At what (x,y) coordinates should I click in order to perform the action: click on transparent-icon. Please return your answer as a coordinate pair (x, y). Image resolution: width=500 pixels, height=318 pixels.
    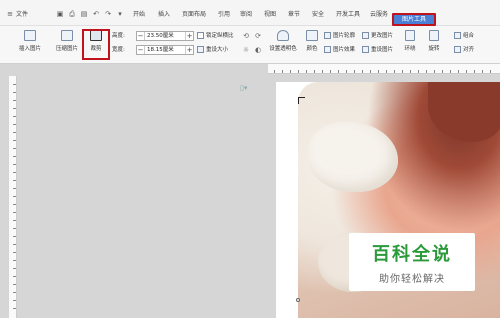
    Looking at the image, I should click on (283, 35).